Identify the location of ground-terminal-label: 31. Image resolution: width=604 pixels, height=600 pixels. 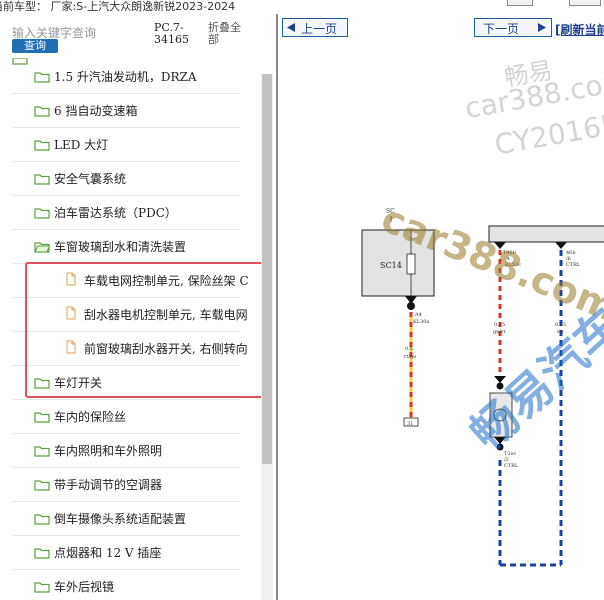
(410, 424).